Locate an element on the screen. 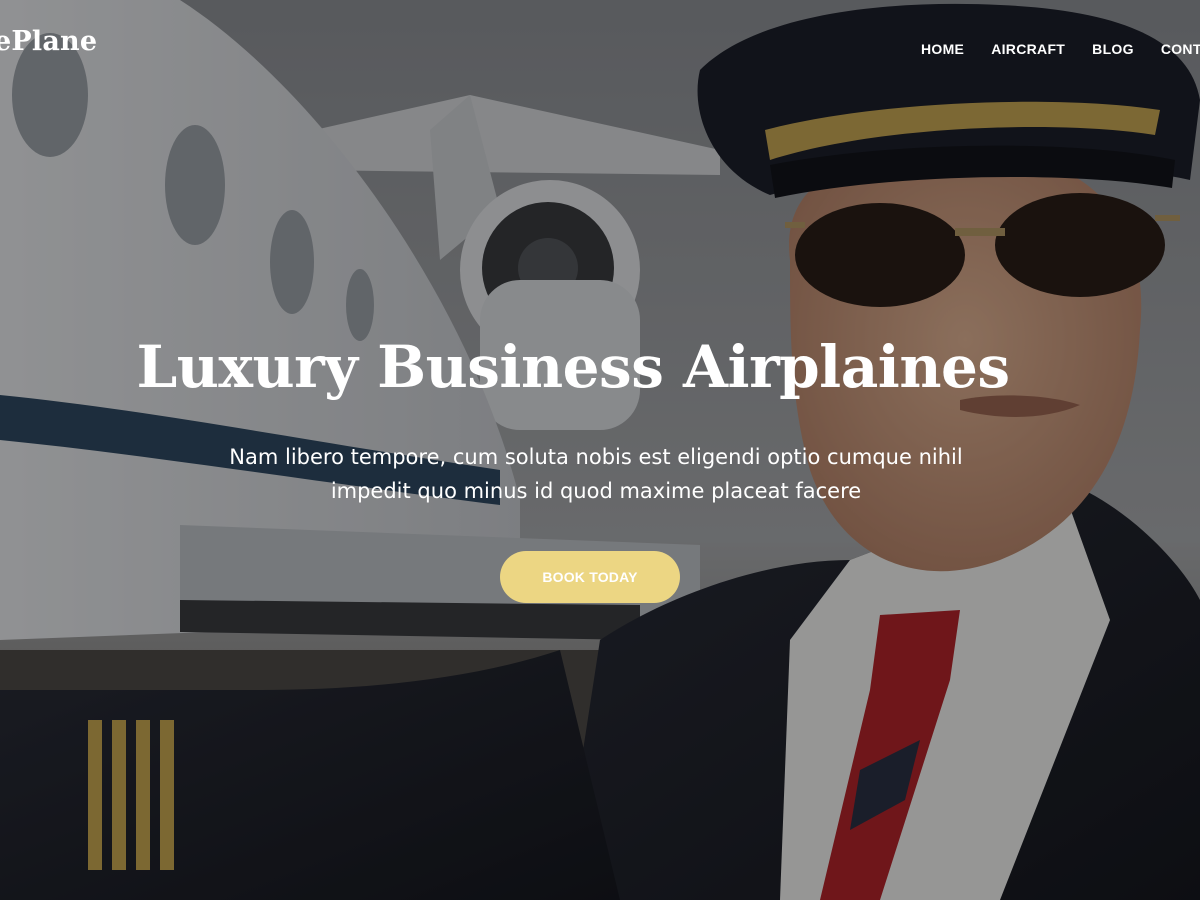 The image size is (1200, 900). book-today-button: BOOK TODAY is located at coordinates (590, 577).